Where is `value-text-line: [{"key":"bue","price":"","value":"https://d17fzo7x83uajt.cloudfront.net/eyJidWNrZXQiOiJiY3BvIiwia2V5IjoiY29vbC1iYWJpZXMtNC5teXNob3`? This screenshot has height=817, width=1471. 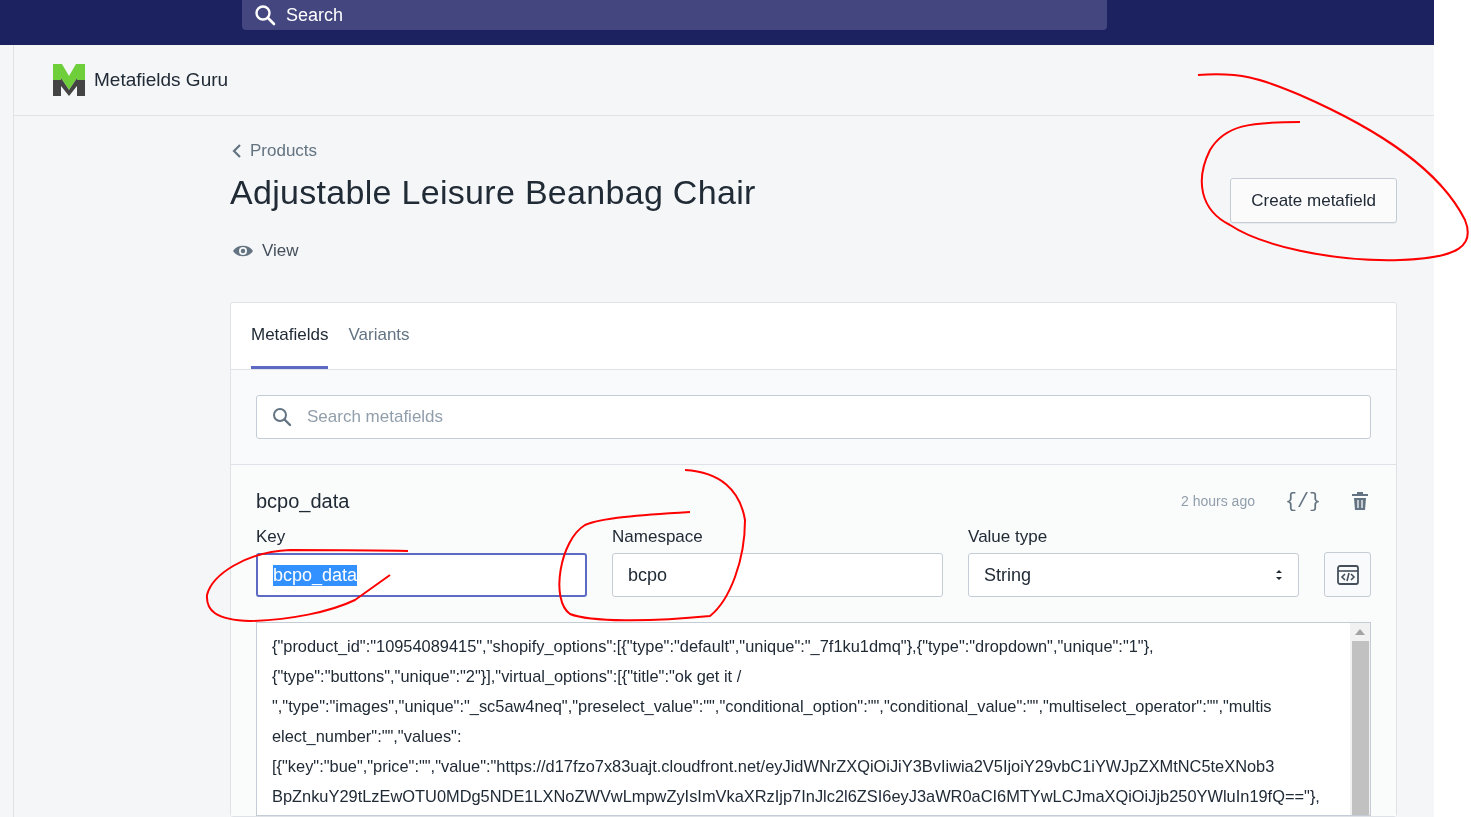 value-text-line: [{"key":"bue","price":"","value":"https://d17fzo7x83uajt.cloudfront.net/eyJidWNrZXQiOiJiY3BvIiwia2V5IjoiY29vbC1iYWJpZXMtNC5teXNob3 is located at coordinates (774, 766).